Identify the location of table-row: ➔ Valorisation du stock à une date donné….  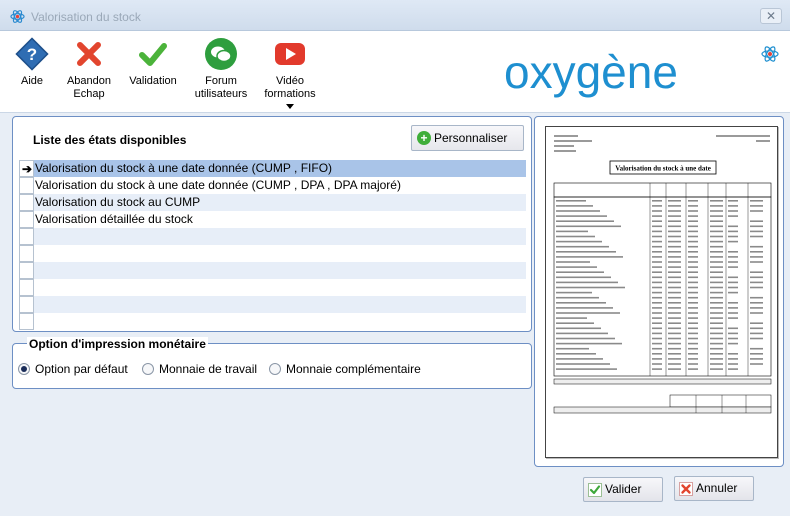
(272, 168).